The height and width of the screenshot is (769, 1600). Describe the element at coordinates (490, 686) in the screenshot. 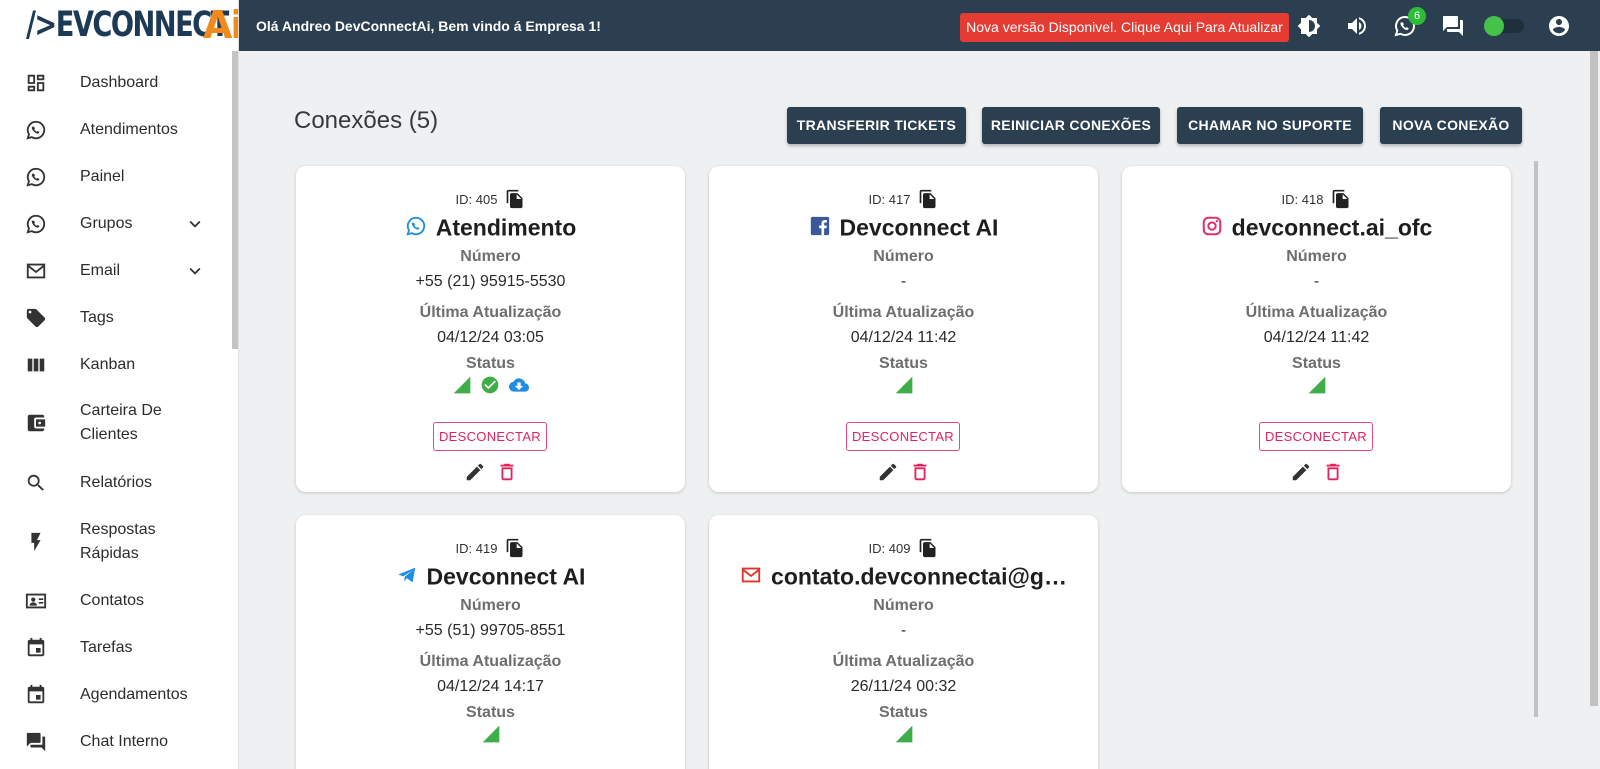

I see `last-update-value: 04/12/24 14:17` at that location.